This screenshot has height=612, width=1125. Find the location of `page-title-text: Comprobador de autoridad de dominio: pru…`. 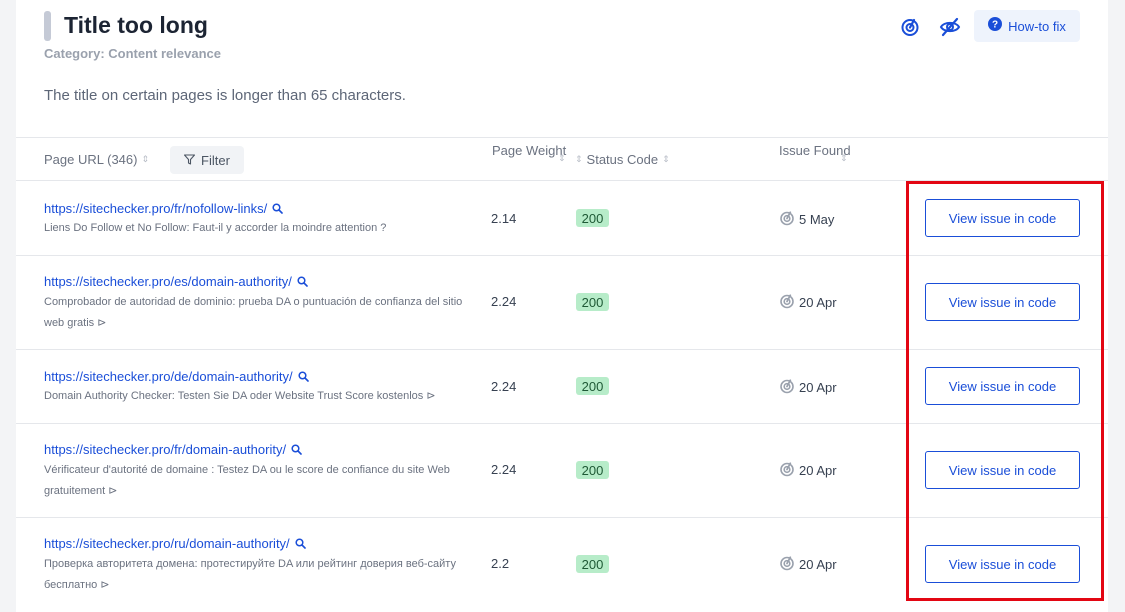

page-title-text: Comprobador de autoridad de dominio: pru… is located at coordinates (253, 312).